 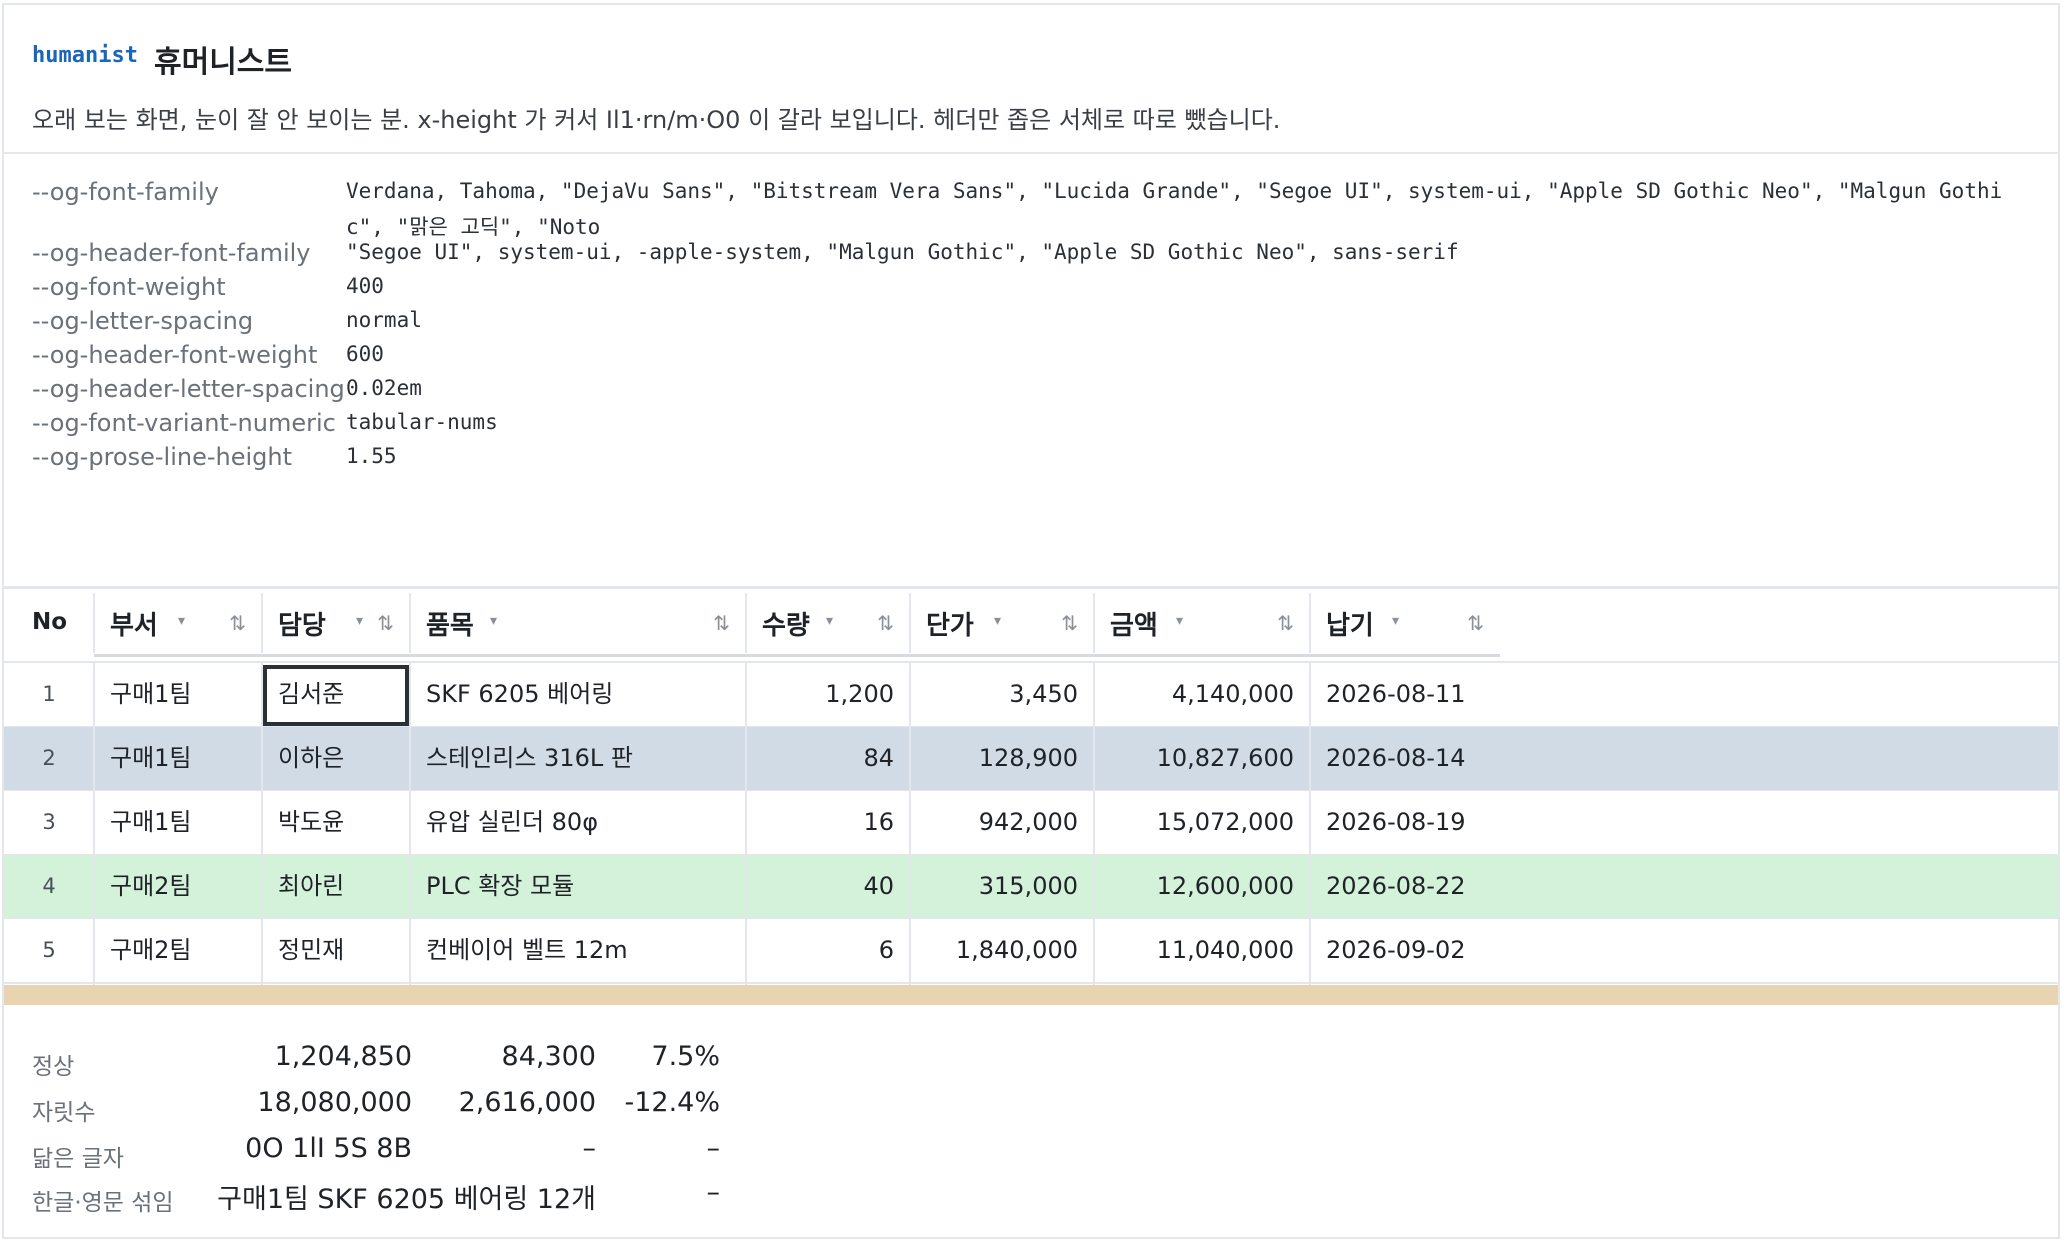 I want to click on cell-due: 2026-08-22, so click(x=1405, y=886).